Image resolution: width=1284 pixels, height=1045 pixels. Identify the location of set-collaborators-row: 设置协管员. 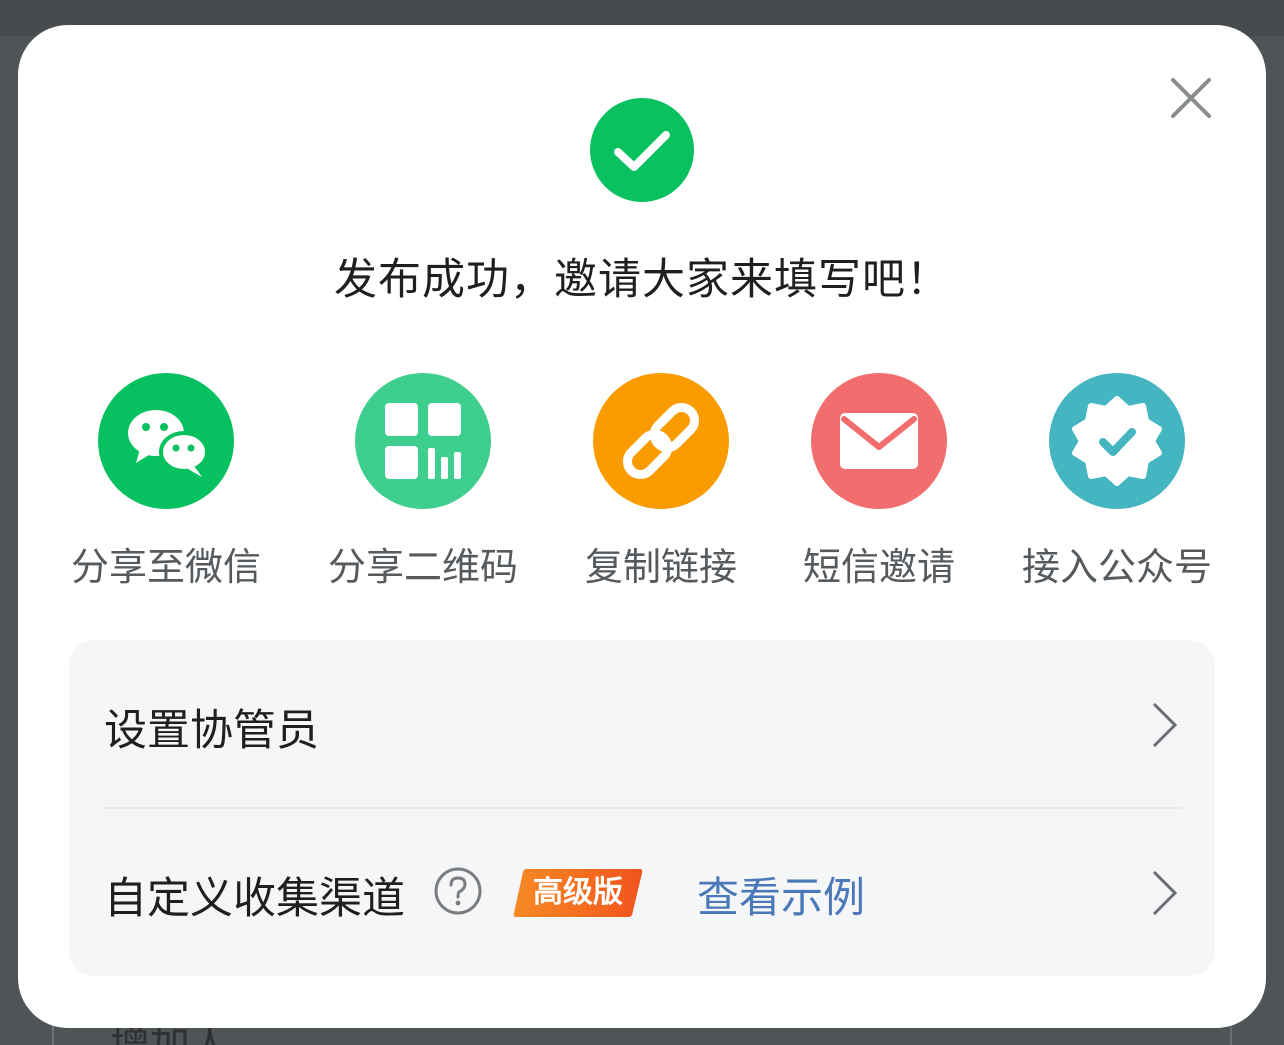
(642, 724).